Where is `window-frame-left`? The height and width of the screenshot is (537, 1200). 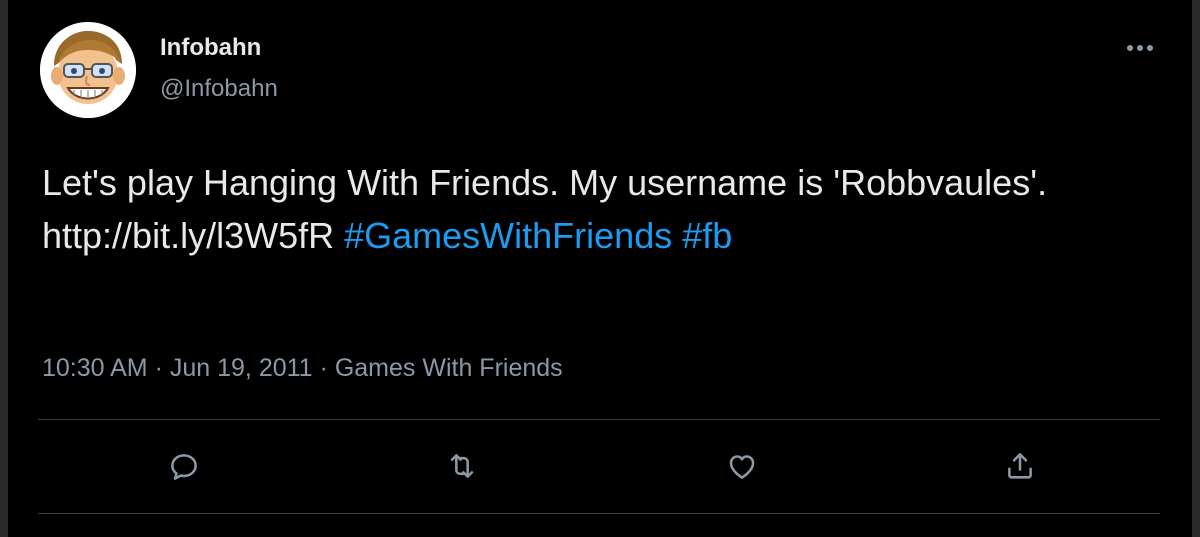 window-frame-left is located at coordinates (4, 268).